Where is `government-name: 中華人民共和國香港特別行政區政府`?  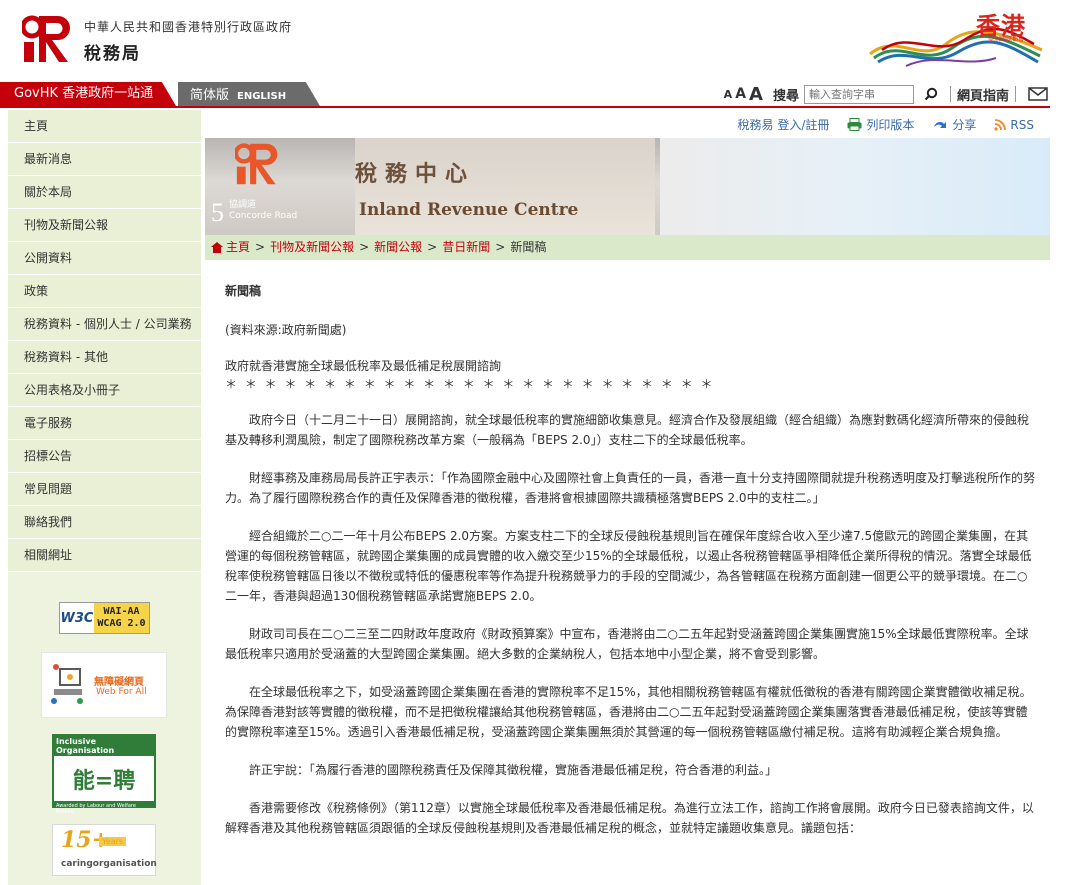 government-name: 中華人民共和國香港特別行政區政府 is located at coordinates (188, 27).